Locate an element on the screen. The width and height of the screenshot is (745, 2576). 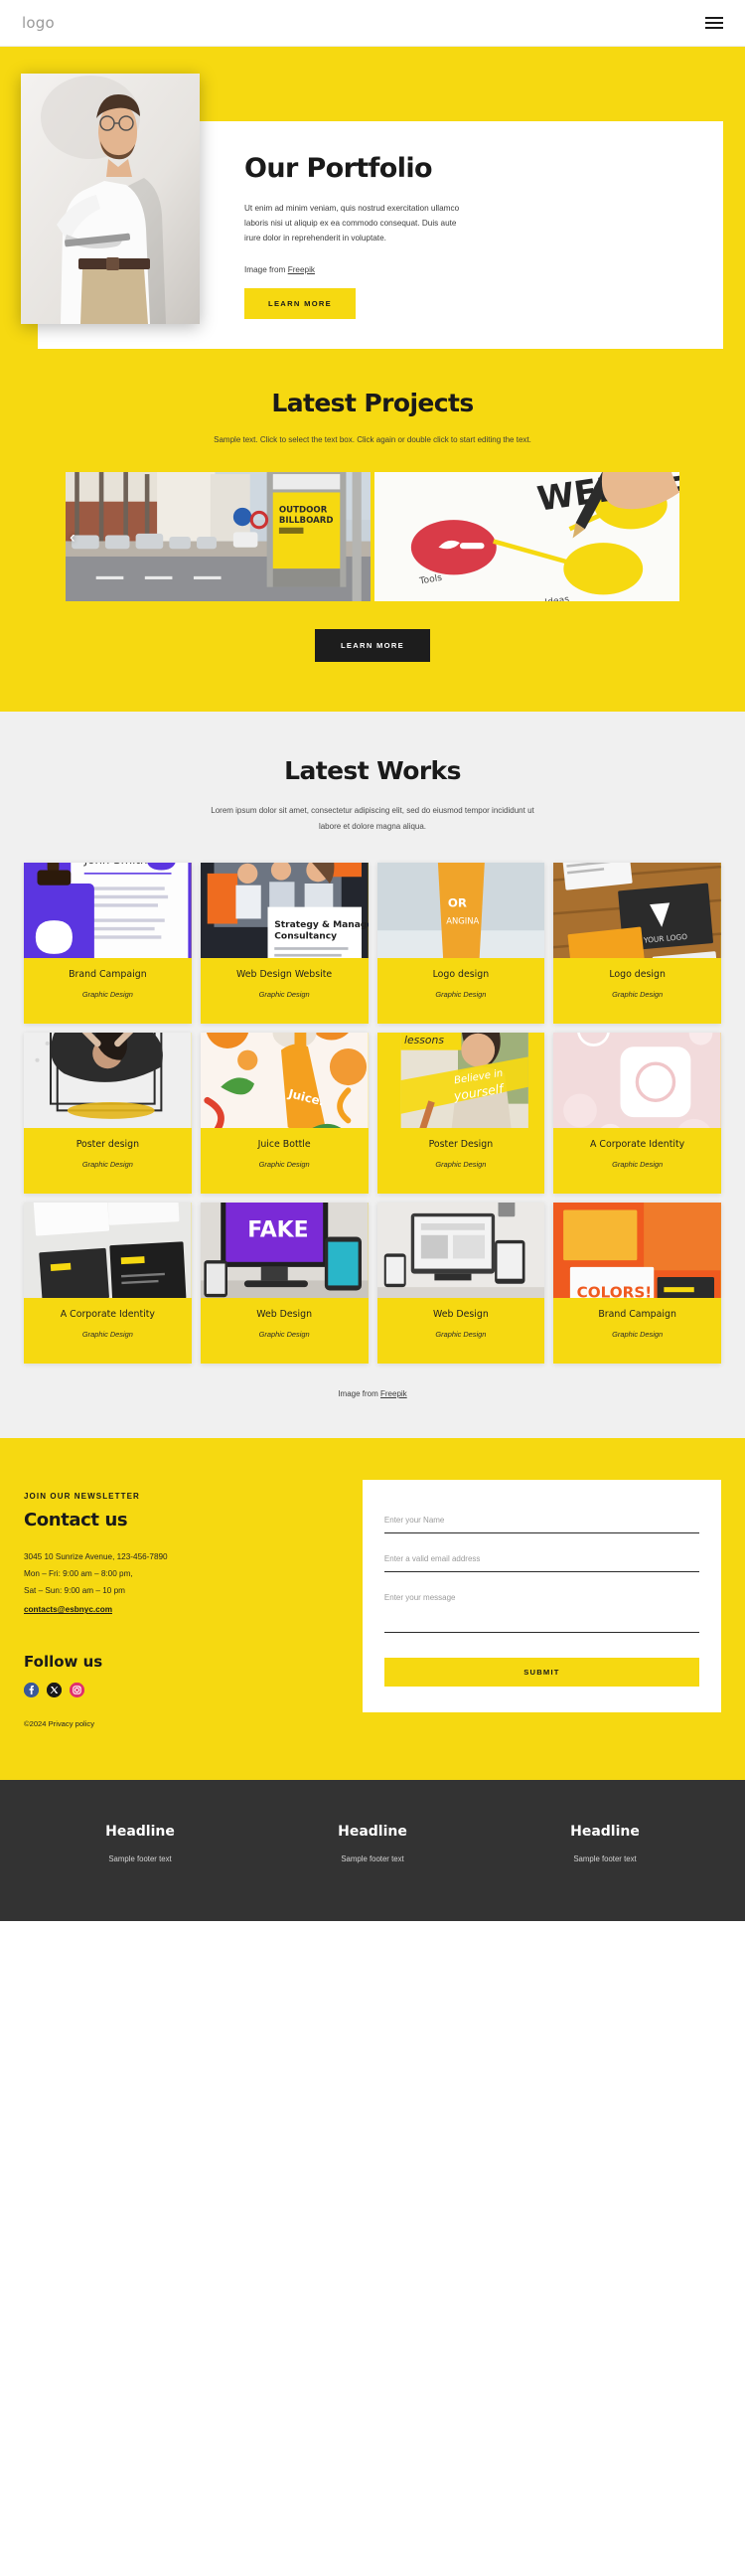
work-thumbnail: COLORS! ORS! is located at coordinates (637, 1250).